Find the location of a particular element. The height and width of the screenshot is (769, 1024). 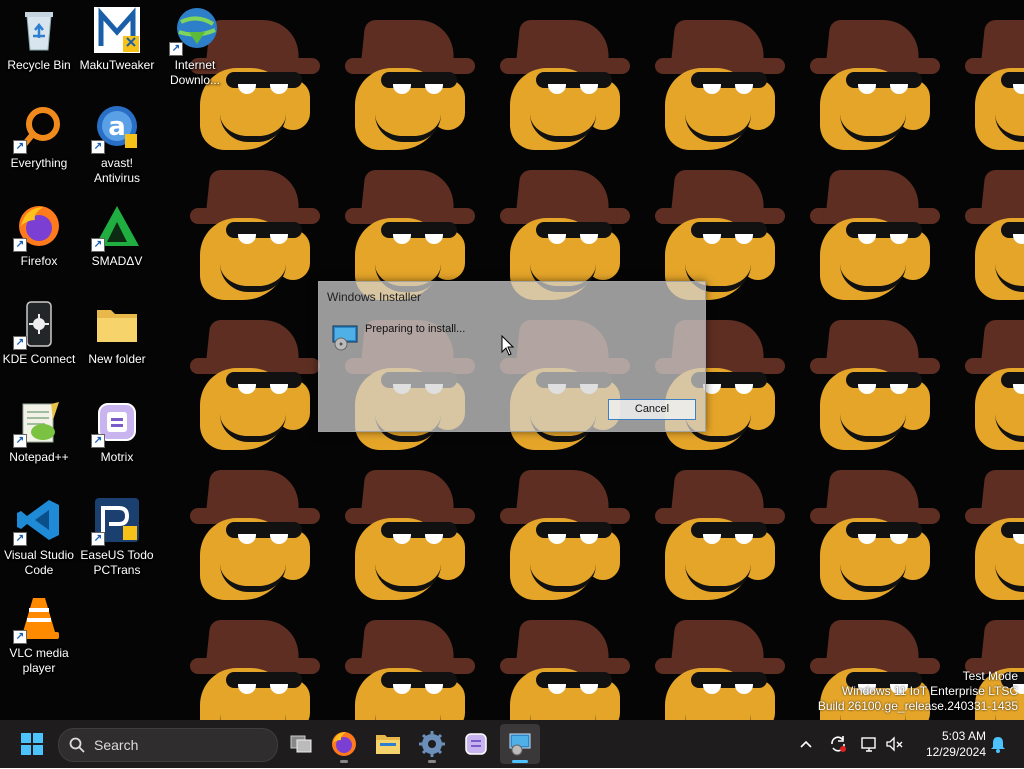

desktop-icon-easeus-pctrans: ↗ EaseUS Todo PCTrans is located at coordinates (117, 538).